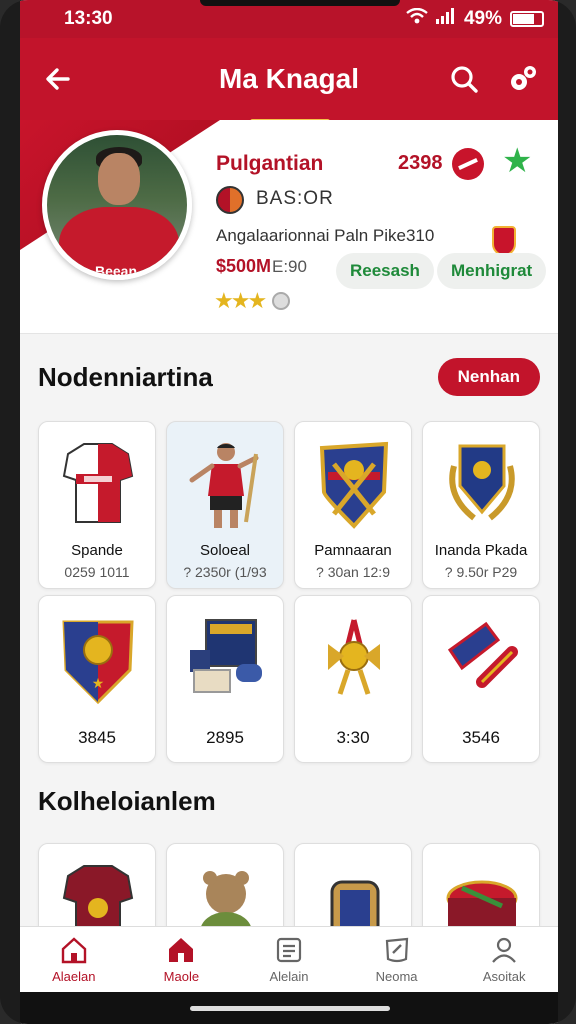 The width and height of the screenshot is (576, 1024). I want to click on section-title: Nodenniartina, so click(125, 376).